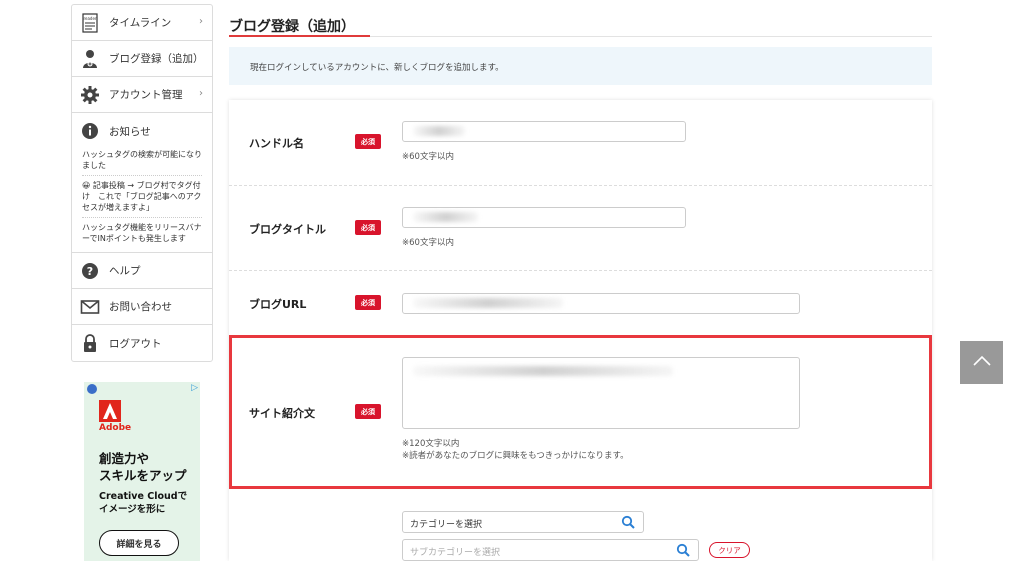 Image resolution: width=1024 pixels, height=561 pixels. What do you see at coordinates (455, 553) in the screenshot?
I see `subcategory-placeholder: サブカテゴリーを選択` at bounding box center [455, 553].